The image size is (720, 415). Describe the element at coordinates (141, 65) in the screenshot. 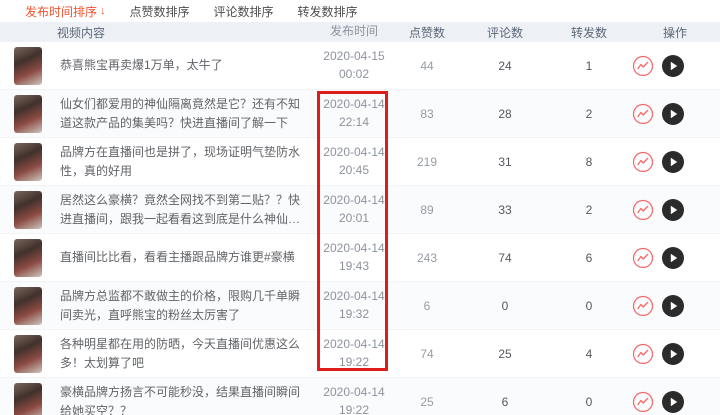

I see `video-title: 恭喜熊宝再卖爆1万单，太牛了` at that location.